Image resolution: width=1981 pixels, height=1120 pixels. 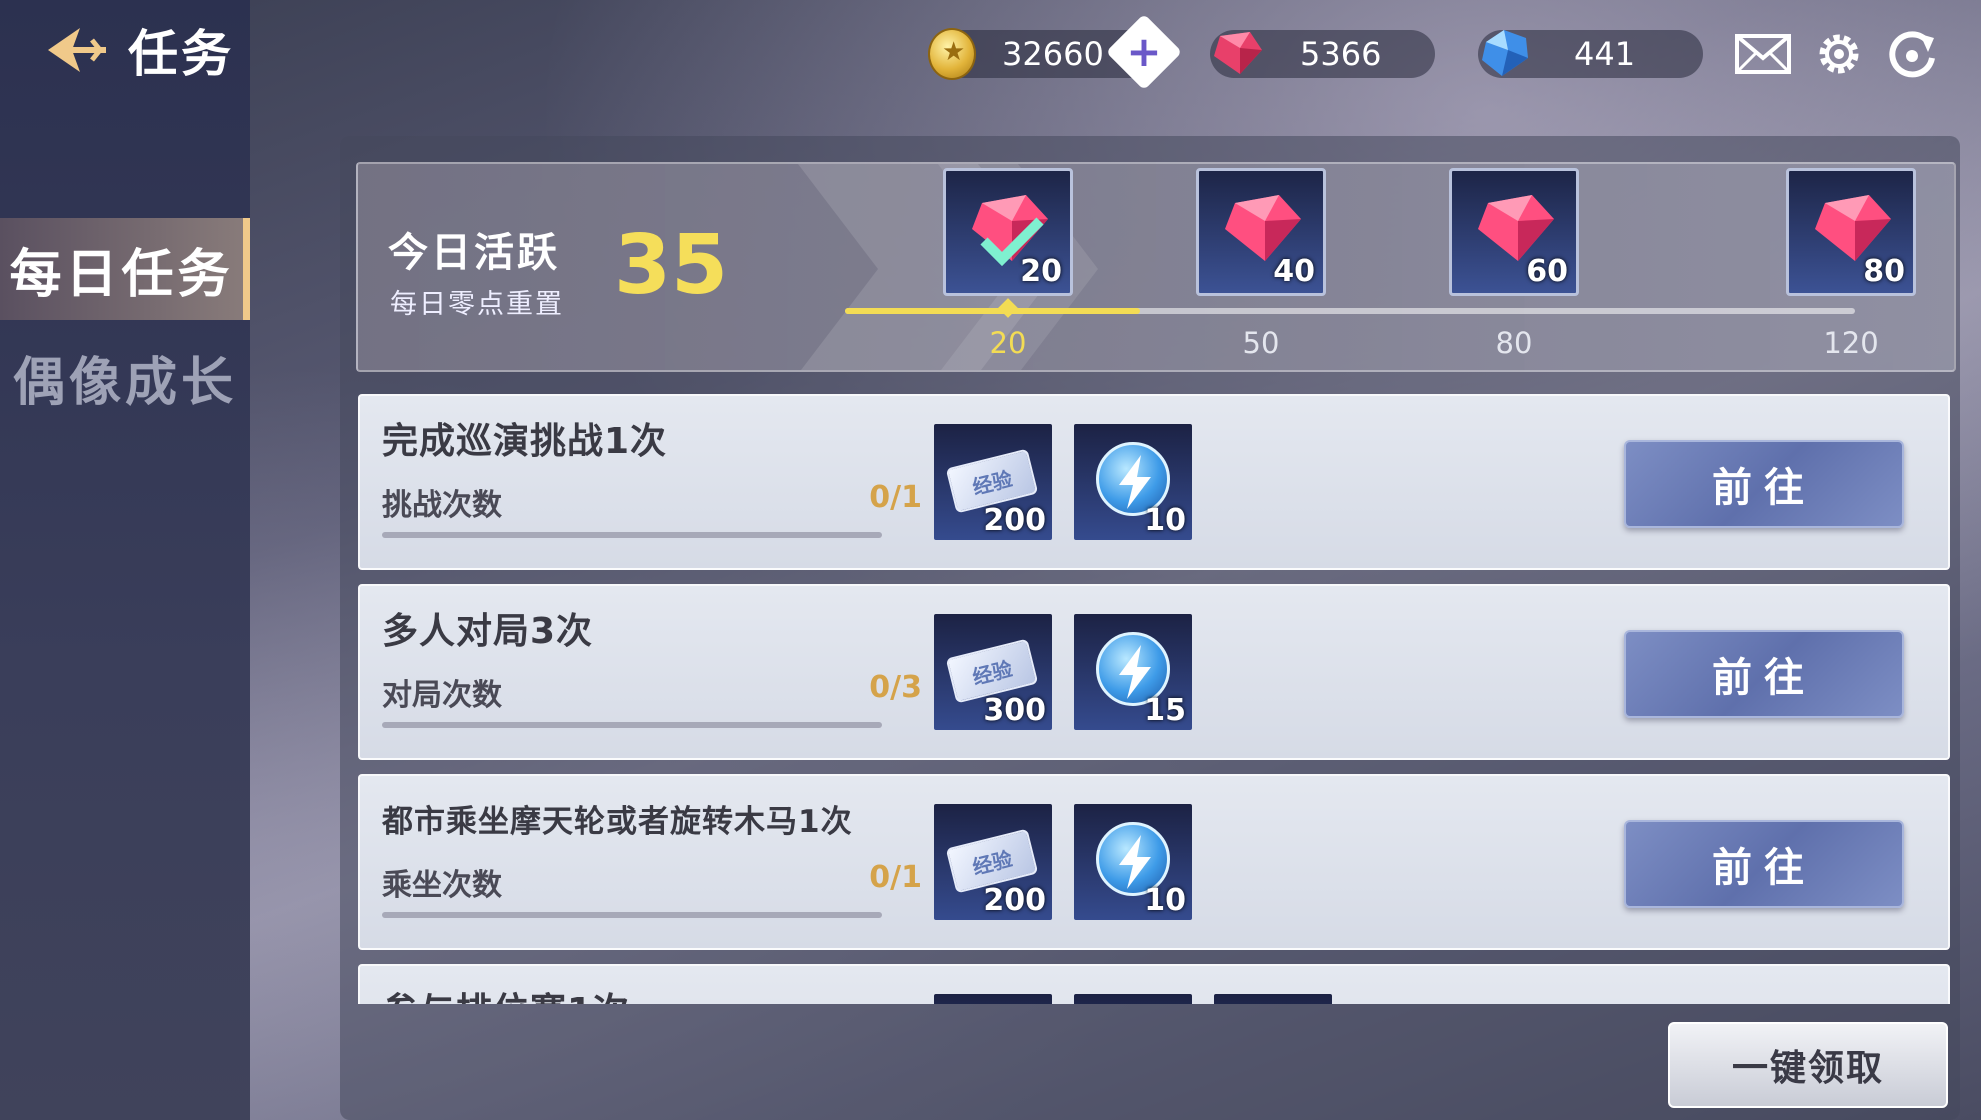 What do you see at coordinates (1008, 232) in the screenshot?
I see `milestone-chest: 20` at bounding box center [1008, 232].